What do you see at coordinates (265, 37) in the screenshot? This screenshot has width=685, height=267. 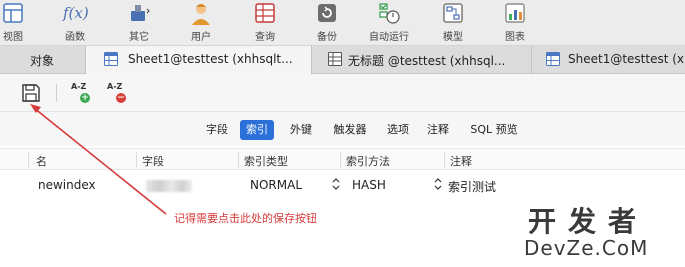 I see `toolbar-query-label: 查询` at bounding box center [265, 37].